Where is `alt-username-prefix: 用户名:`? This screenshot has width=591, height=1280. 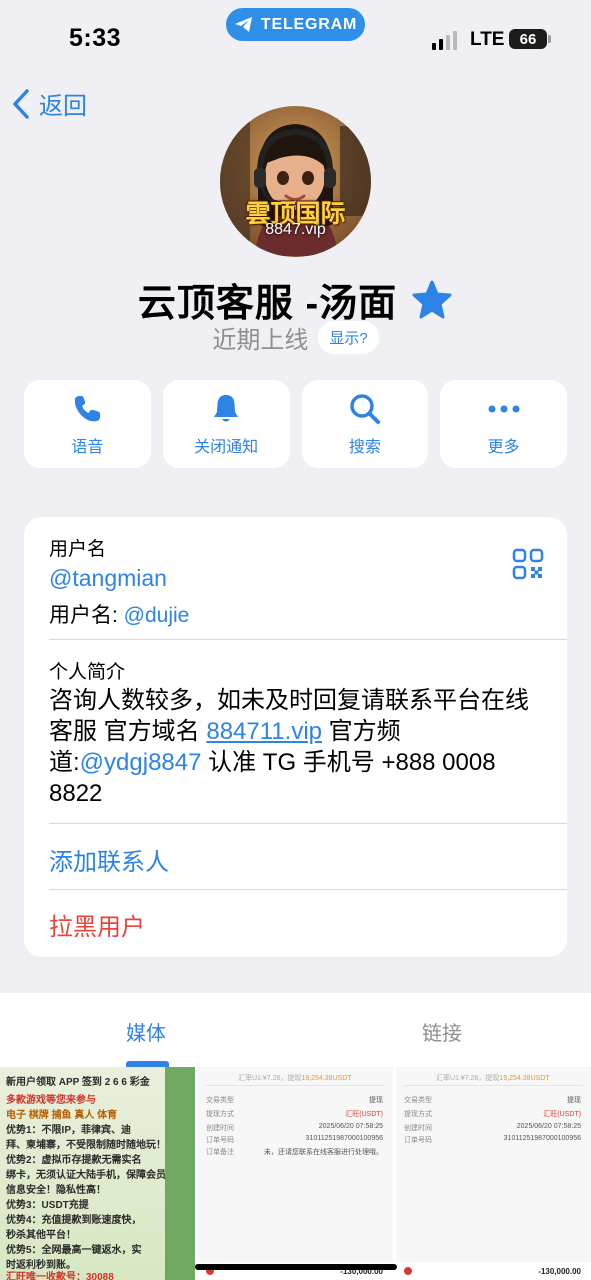 alt-username-prefix: 用户名: is located at coordinates (86, 615).